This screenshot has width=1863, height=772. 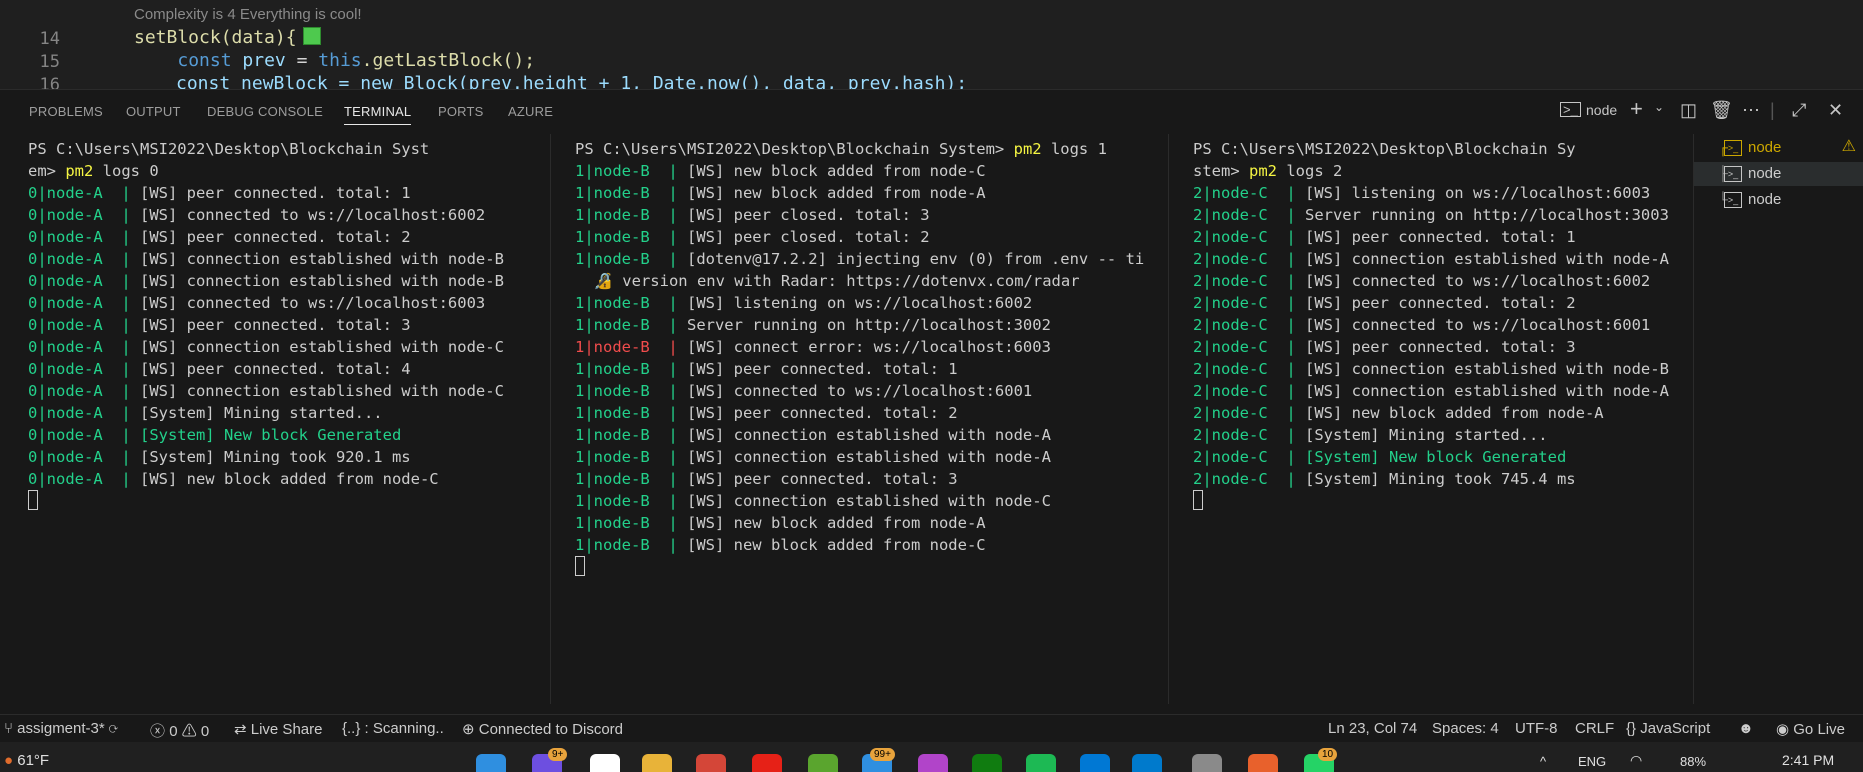 What do you see at coordinates (823, 763) in the screenshot?
I see `minecraft-icon` at bounding box center [823, 763].